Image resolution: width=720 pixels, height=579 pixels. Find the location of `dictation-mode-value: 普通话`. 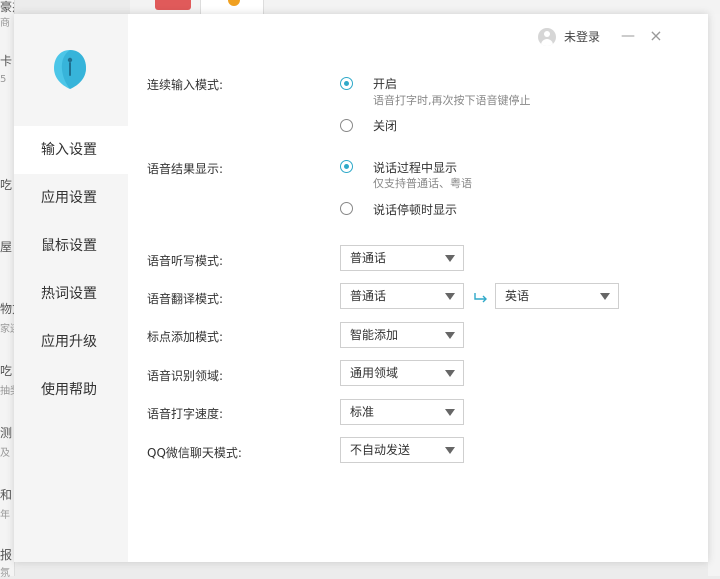

dictation-mode-value: 普通话 is located at coordinates (368, 258).